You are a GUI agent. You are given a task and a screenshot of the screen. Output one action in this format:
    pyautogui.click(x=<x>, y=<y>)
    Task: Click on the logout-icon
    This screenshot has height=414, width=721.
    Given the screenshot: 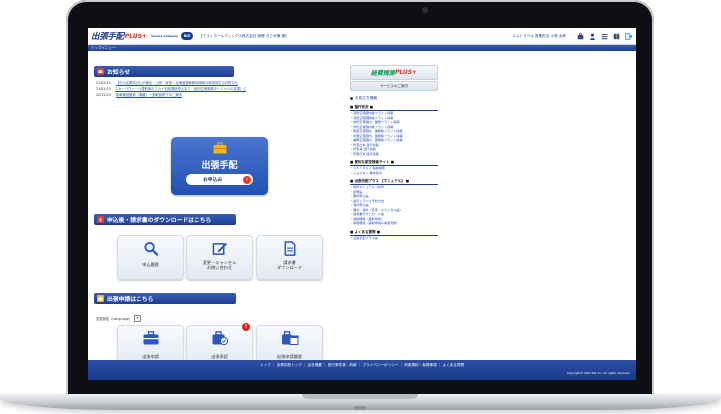 What is the action you would take?
    pyautogui.click(x=628, y=36)
    